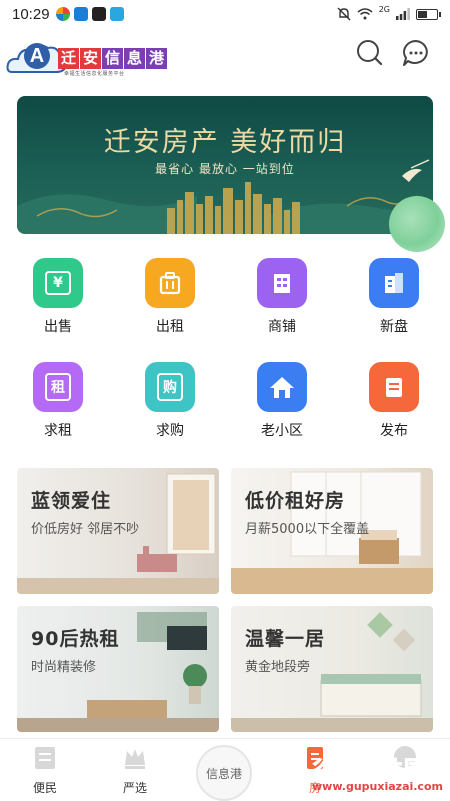 The image size is (450, 801). What do you see at coordinates (307, 529) in the screenshot?
I see `card-subtitle: 月薪5000以下全覆盖` at bounding box center [307, 529].